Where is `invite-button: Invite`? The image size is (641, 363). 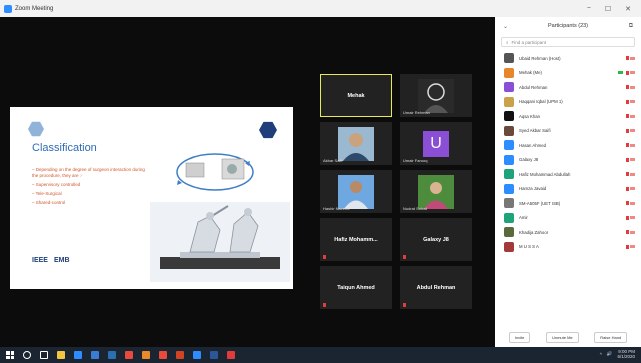
invite-button: Invite is located at coordinates (519, 337).